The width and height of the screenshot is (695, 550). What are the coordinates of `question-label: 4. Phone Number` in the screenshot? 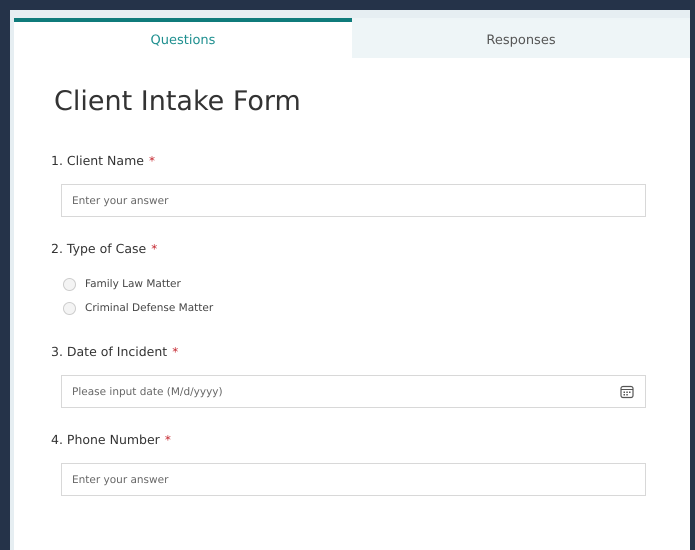 It's located at (105, 439).